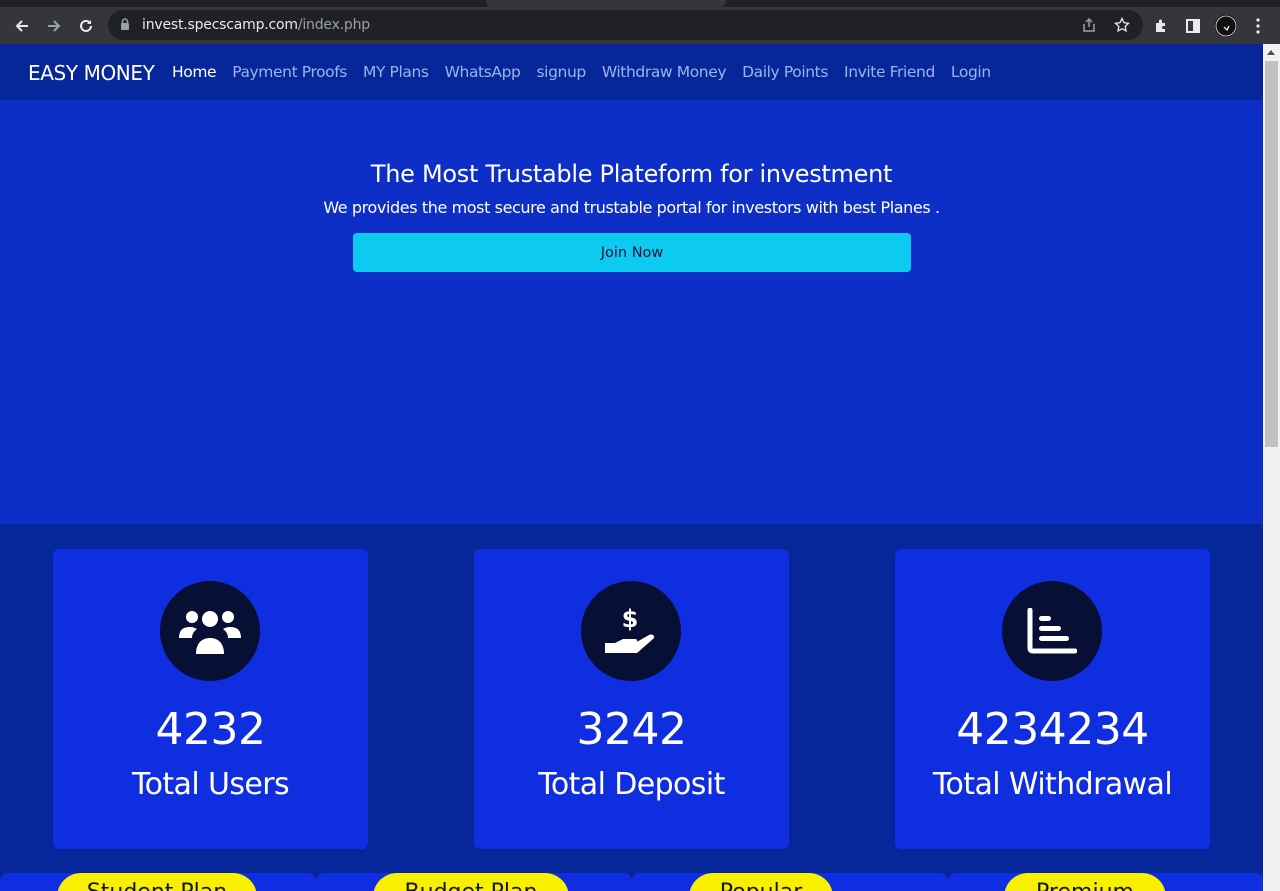 The width and height of the screenshot is (1280, 891). What do you see at coordinates (22, 26) in the screenshot?
I see `back-icon` at bounding box center [22, 26].